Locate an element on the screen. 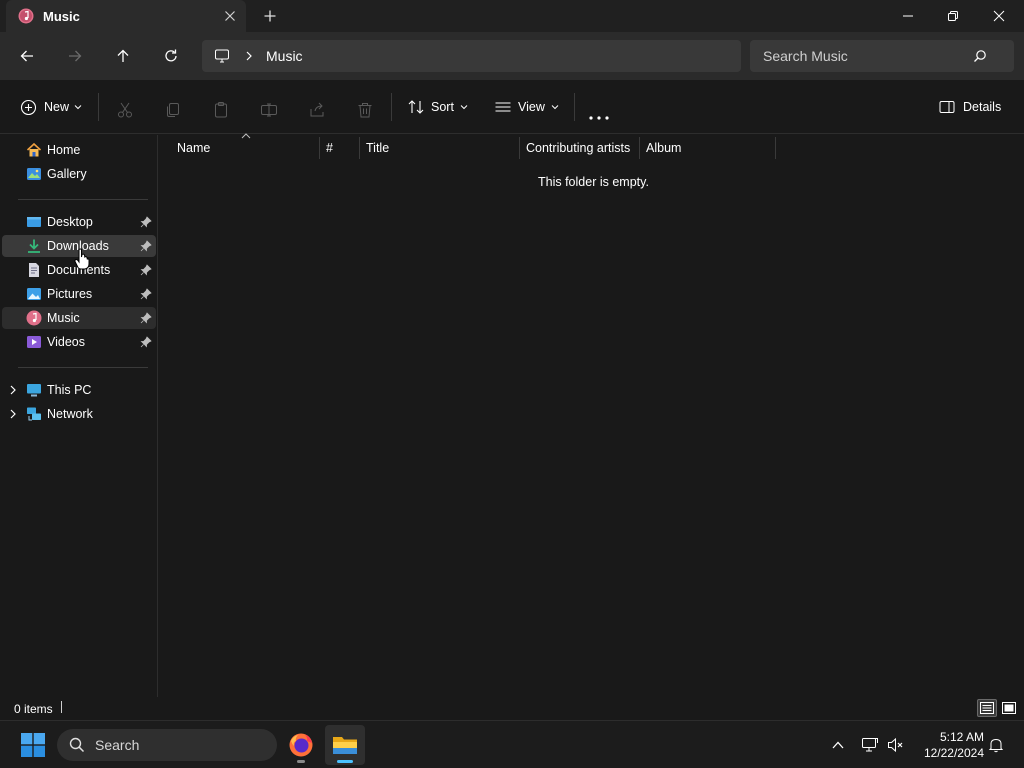 Image resolution: width=1024 pixels, height=768 pixels. music-icon is located at coordinates (26, 16).